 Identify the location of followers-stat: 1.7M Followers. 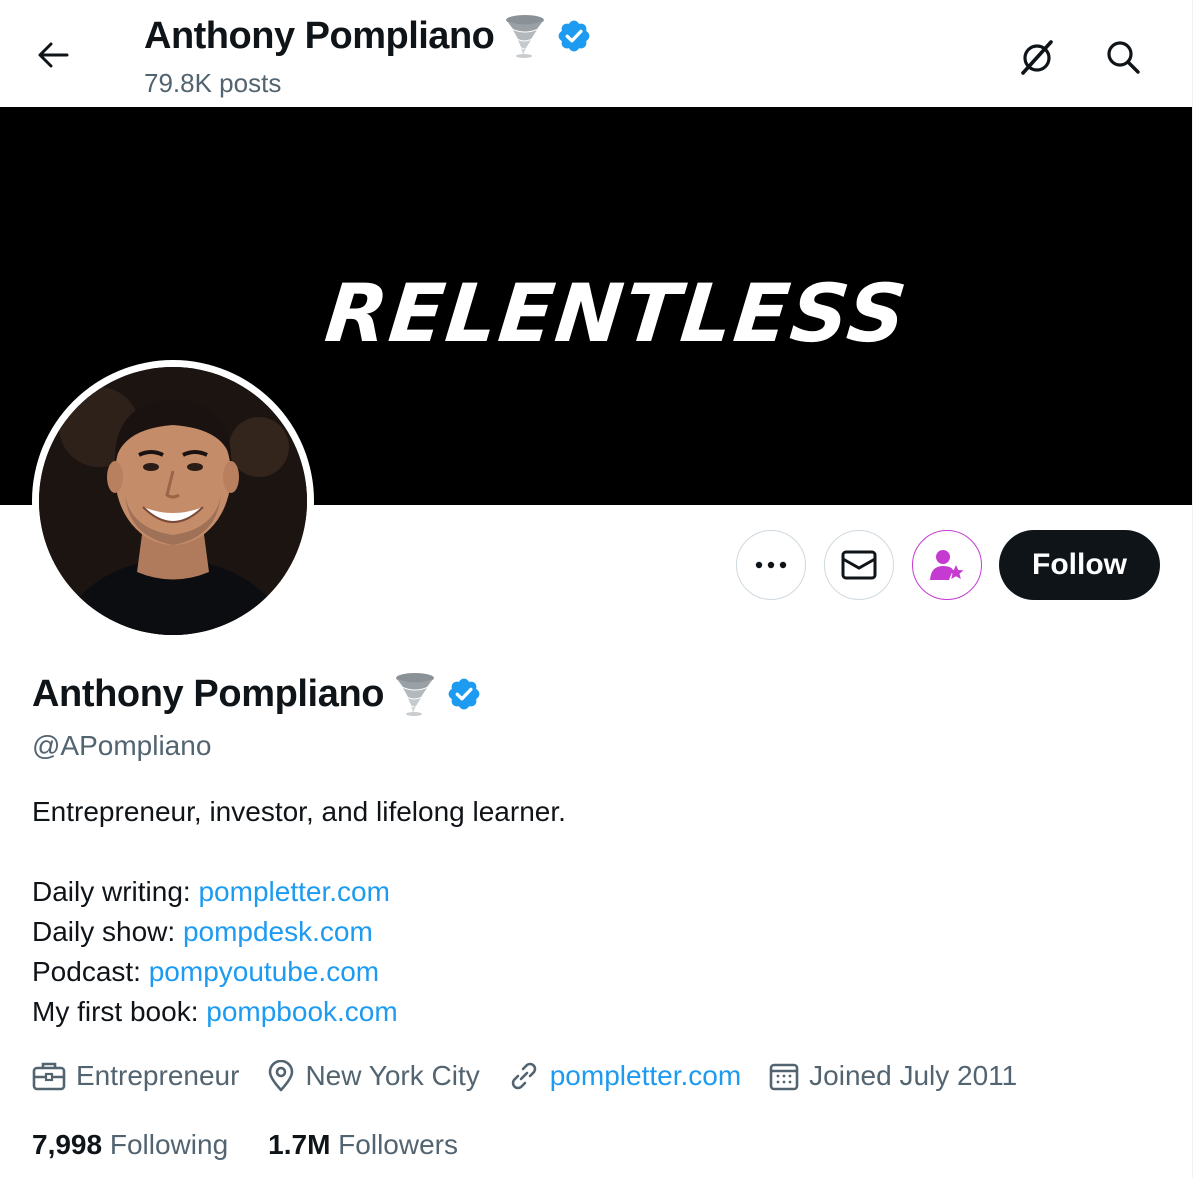
(363, 1145).